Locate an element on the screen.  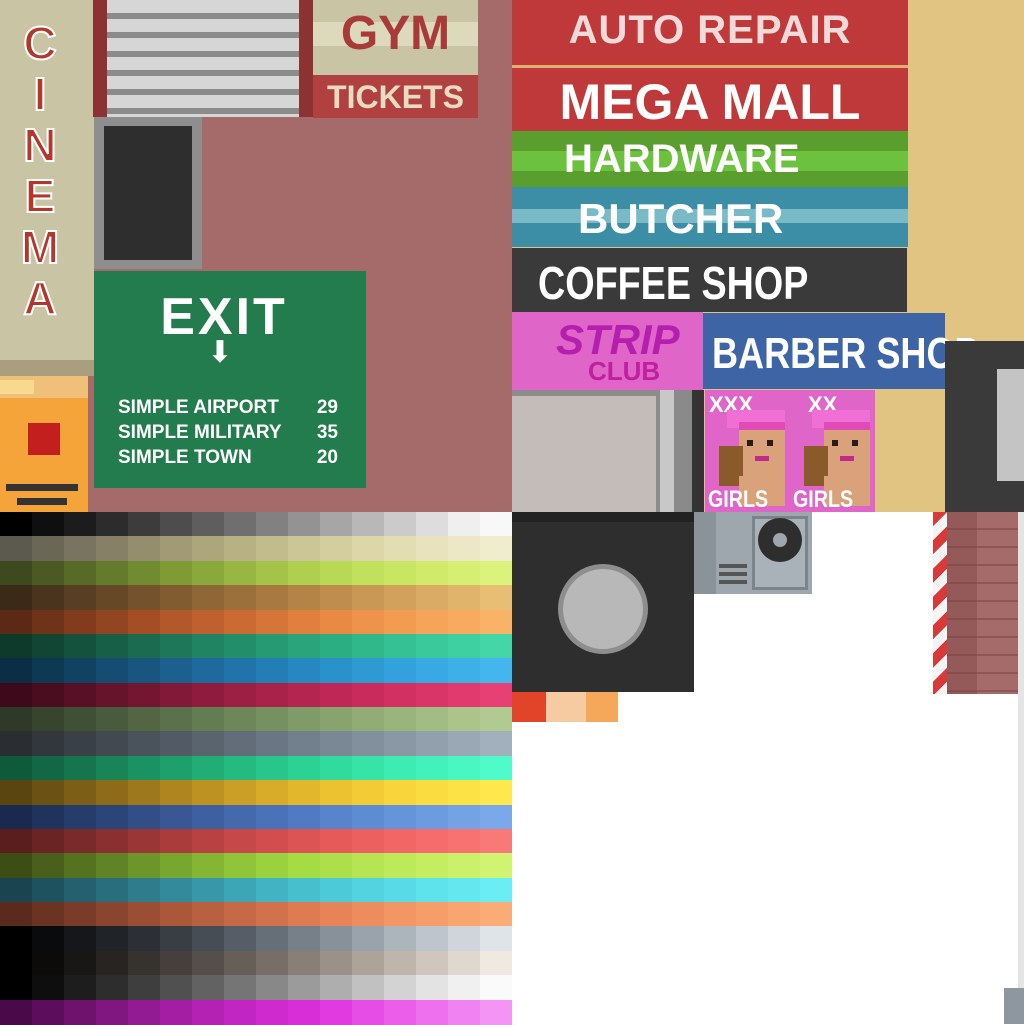
hardware-sign: HARDWARE is located at coordinates (710, 159).